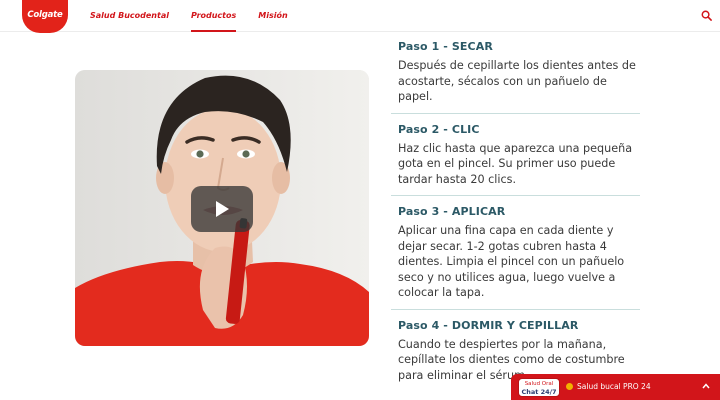  Describe the element at coordinates (706, 386) in the screenshot. I see `chevron-up-icon` at that location.